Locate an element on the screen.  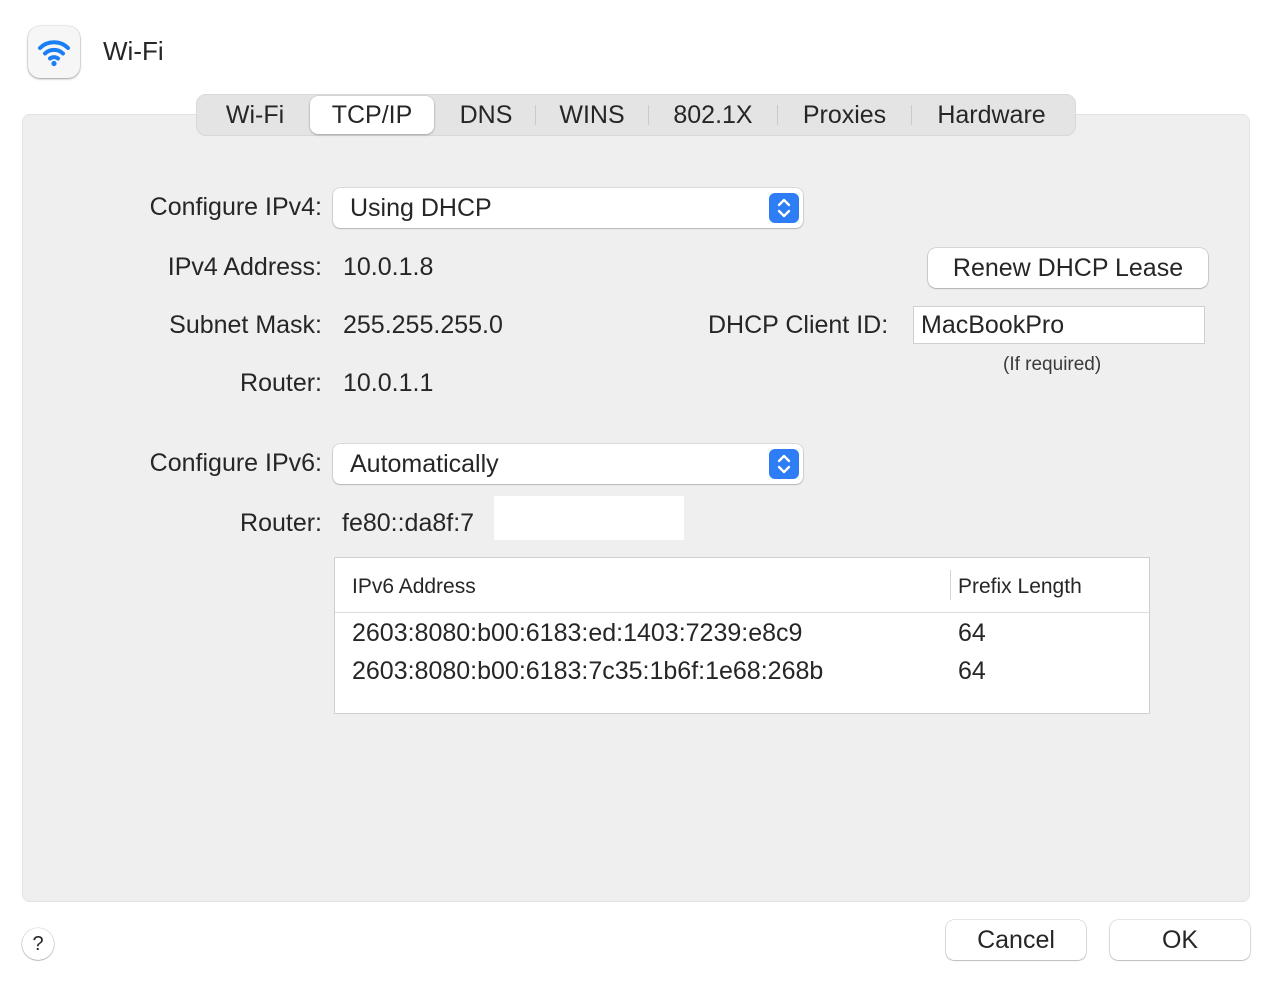
ipv4-address-value: 10.0.1.8 is located at coordinates (388, 267).